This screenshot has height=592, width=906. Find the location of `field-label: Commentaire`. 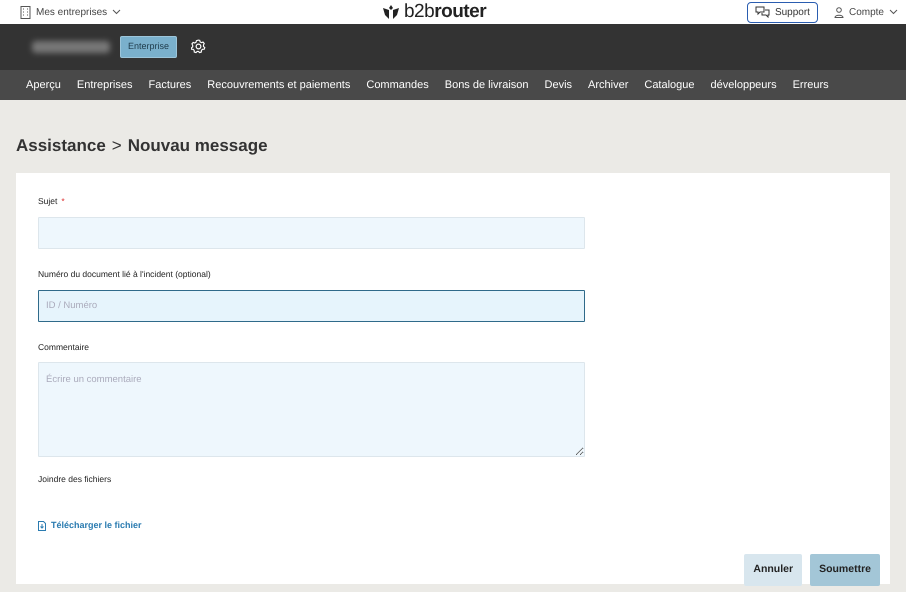

field-label: Commentaire is located at coordinates (64, 347).